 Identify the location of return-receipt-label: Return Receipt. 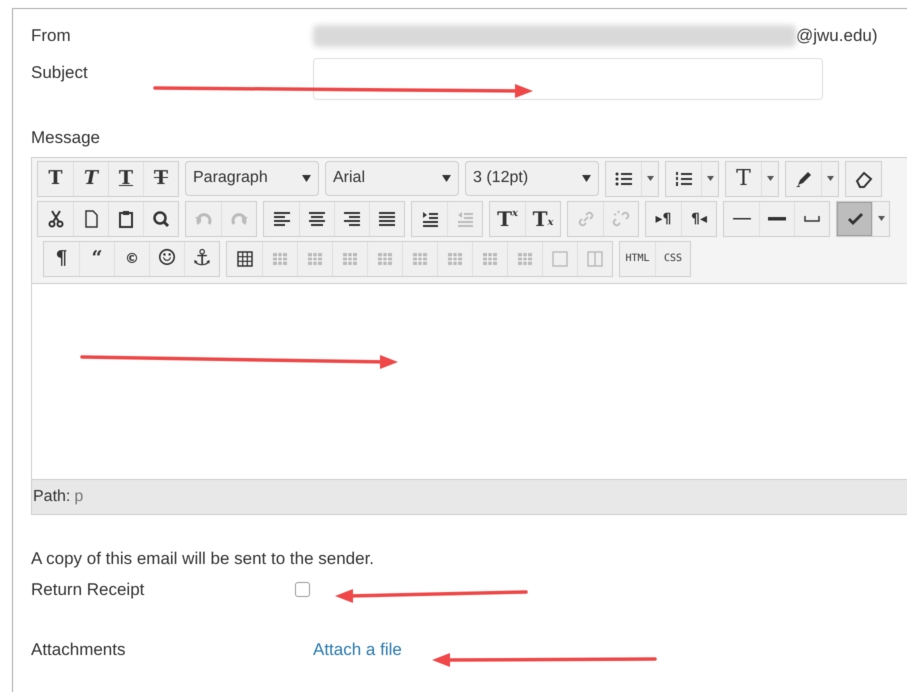
(88, 590).